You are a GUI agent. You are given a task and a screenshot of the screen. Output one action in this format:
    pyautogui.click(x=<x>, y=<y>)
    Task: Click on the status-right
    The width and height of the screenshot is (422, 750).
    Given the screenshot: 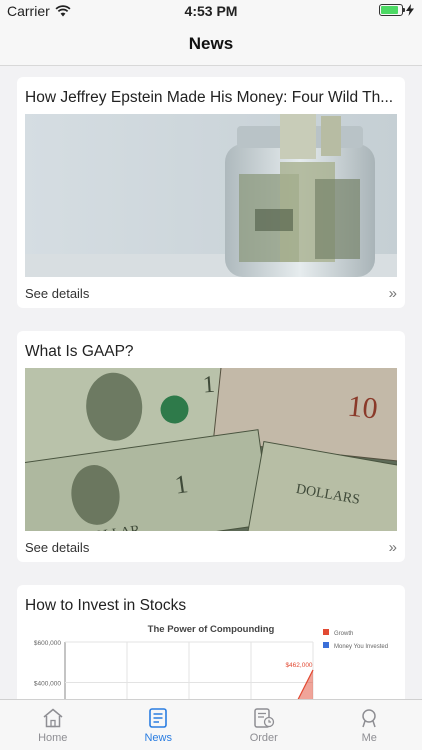 What is the action you would take?
    pyautogui.click(x=396, y=10)
    